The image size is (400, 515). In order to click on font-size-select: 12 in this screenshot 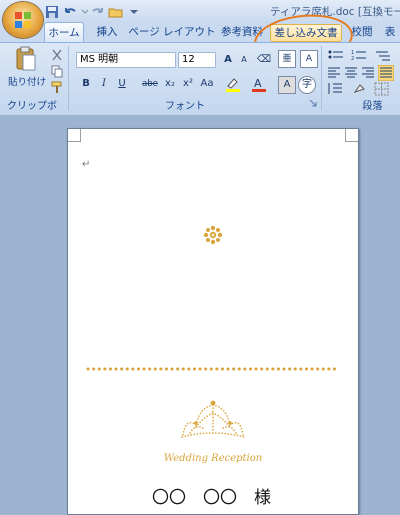, I will do `click(197, 60)`.